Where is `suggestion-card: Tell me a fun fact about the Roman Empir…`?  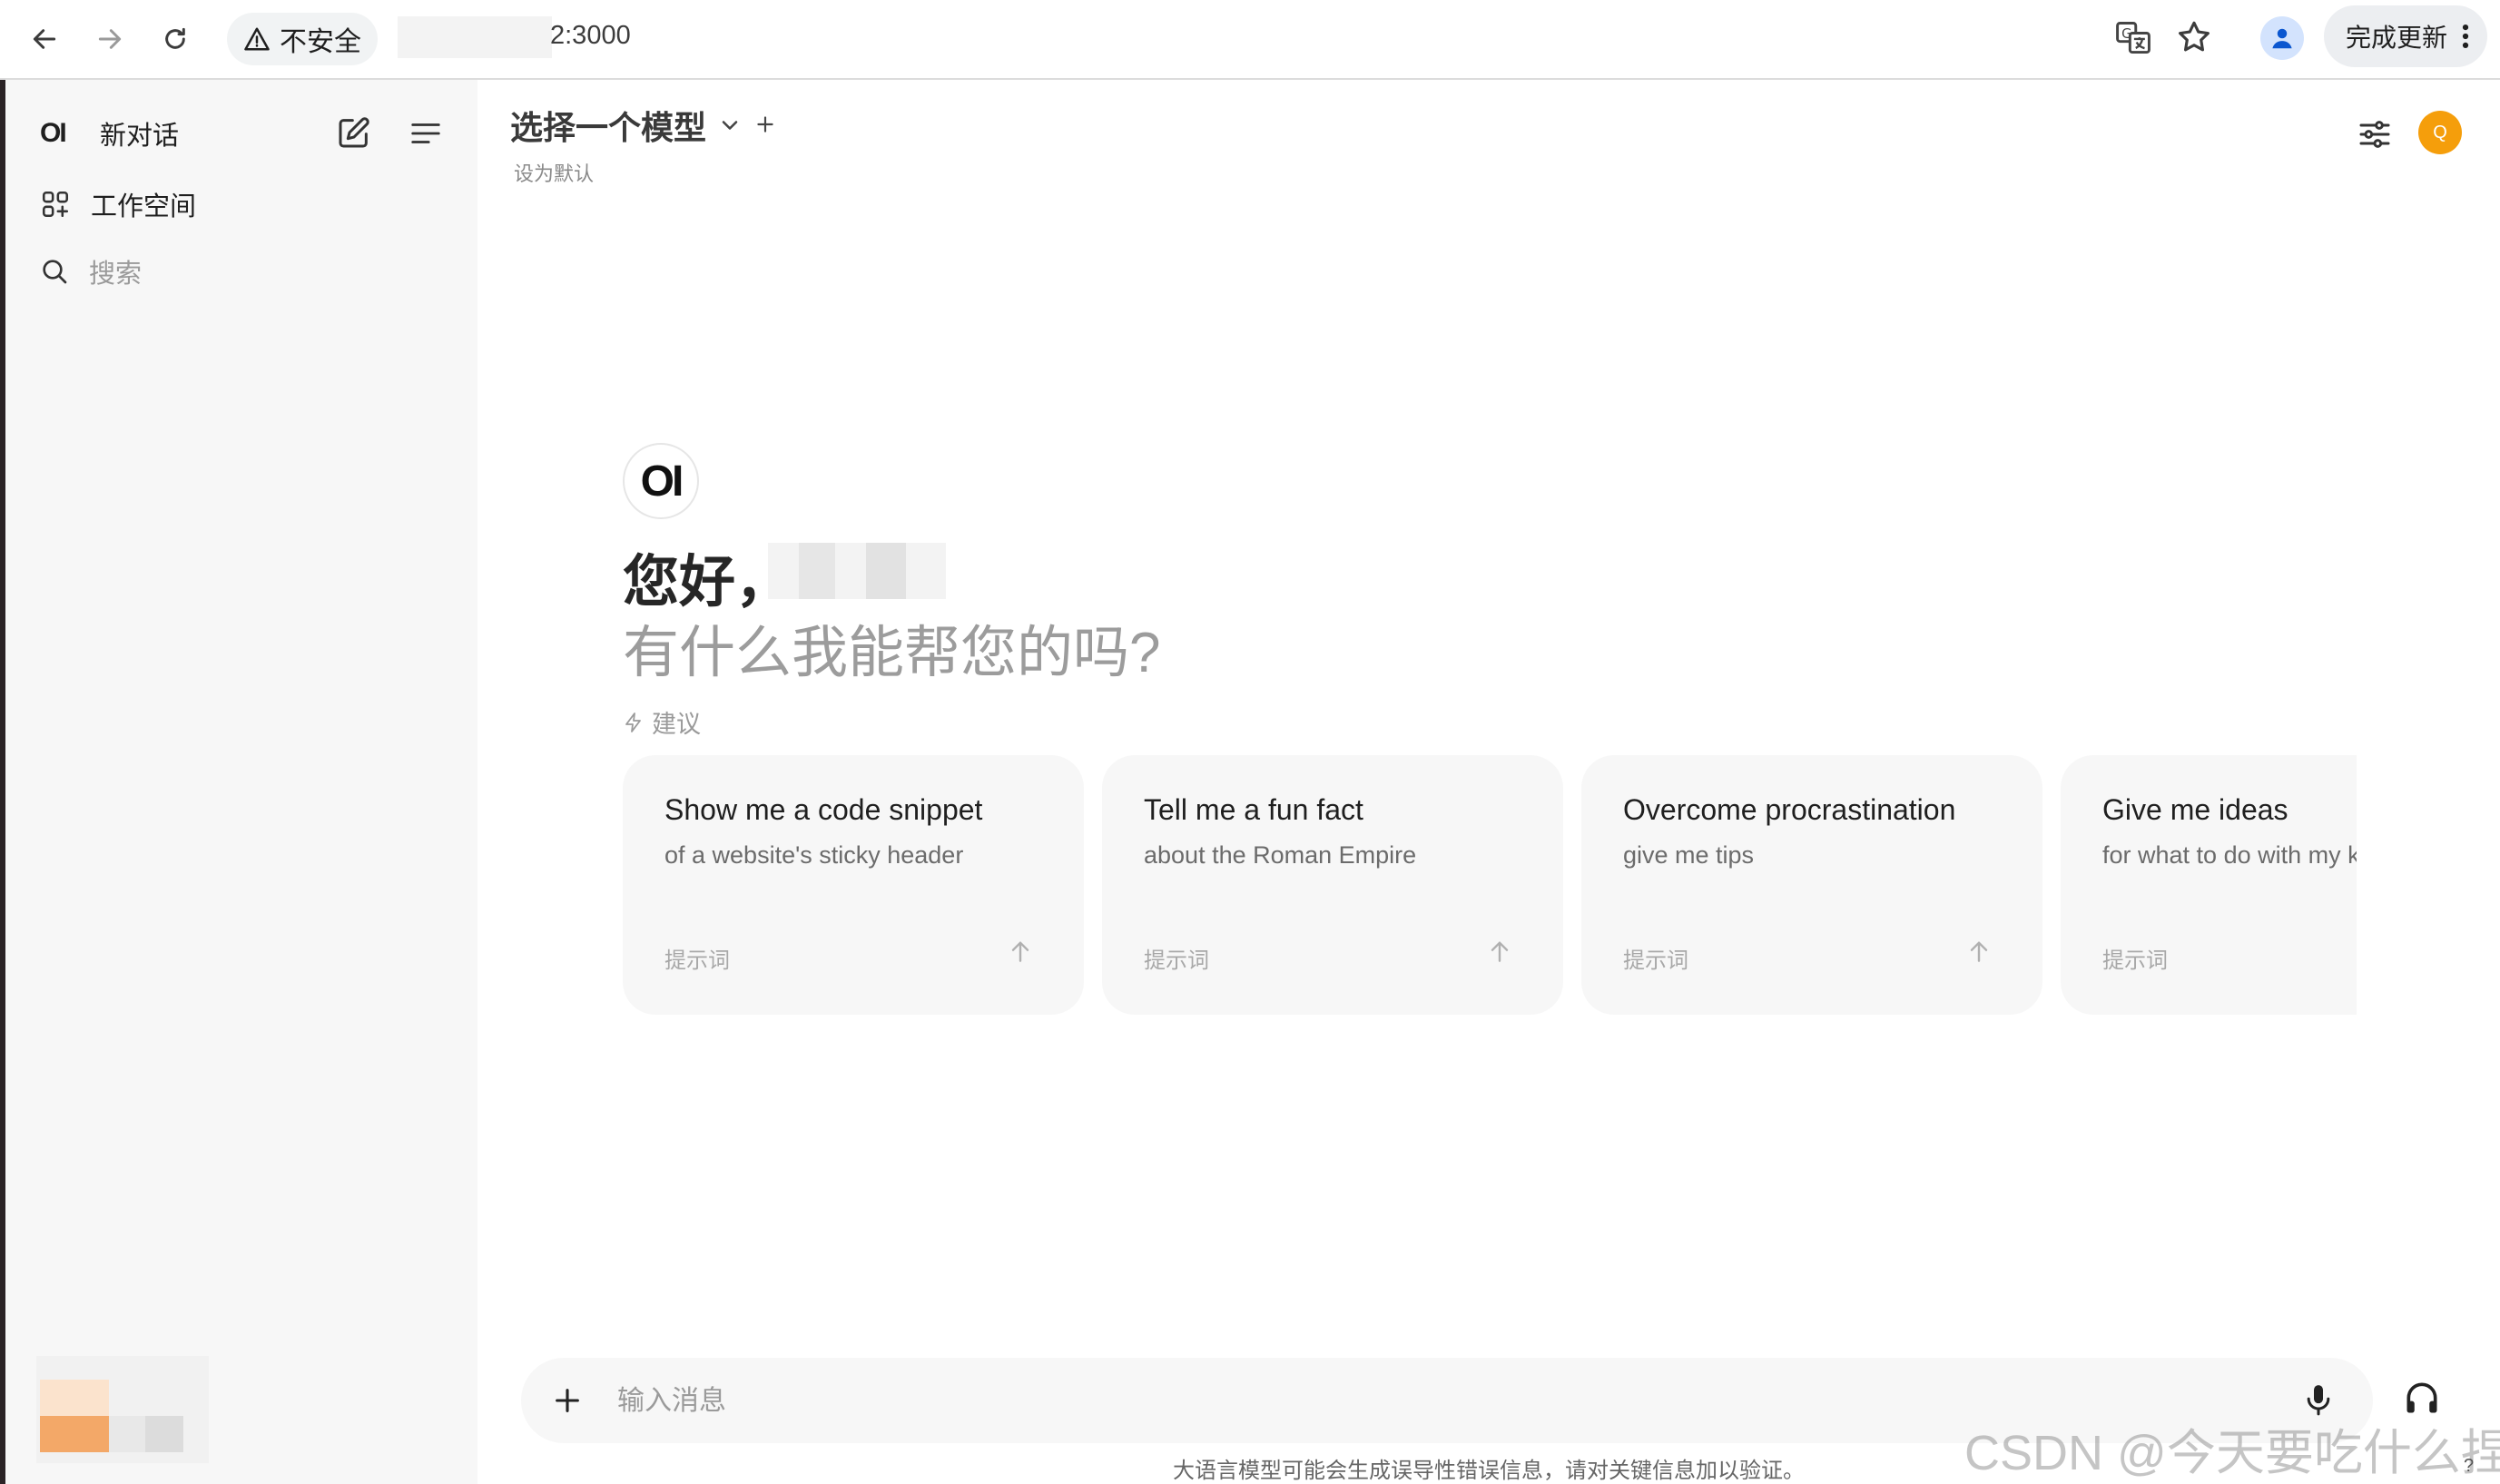
suggestion-card: Tell me a fun fact about the Roman Empir… is located at coordinates (1332, 885).